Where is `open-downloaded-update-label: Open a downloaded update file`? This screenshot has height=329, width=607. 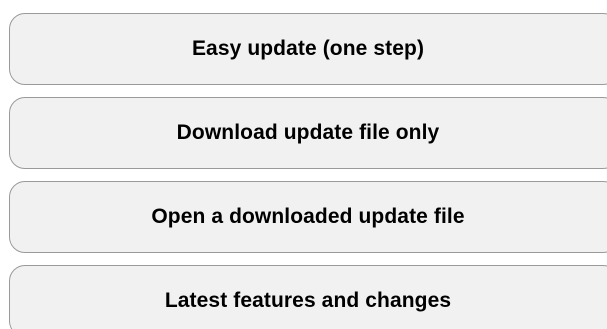
open-downloaded-update-label: Open a downloaded update file is located at coordinates (308, 216).